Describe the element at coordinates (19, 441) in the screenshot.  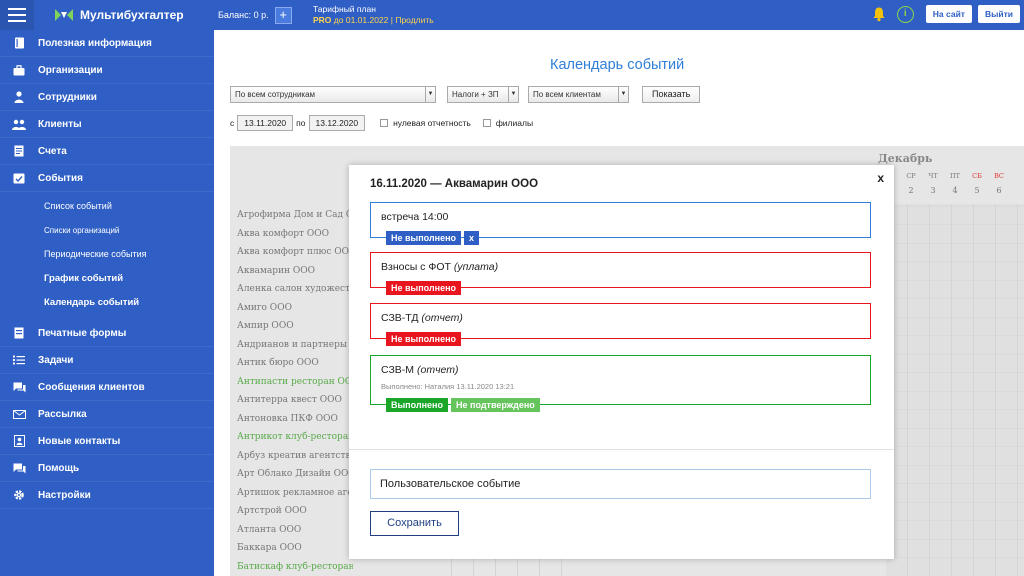
I see `contacts-icon` at that location.